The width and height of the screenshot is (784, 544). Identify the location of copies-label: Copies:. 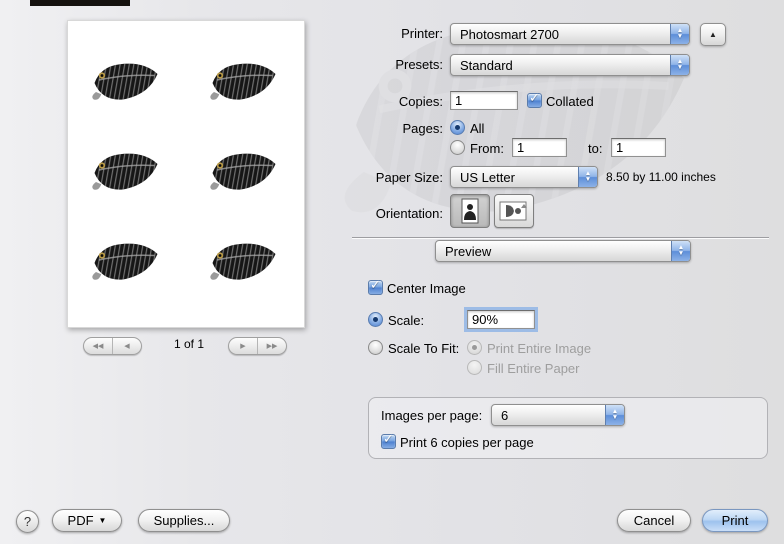
(420, 101).